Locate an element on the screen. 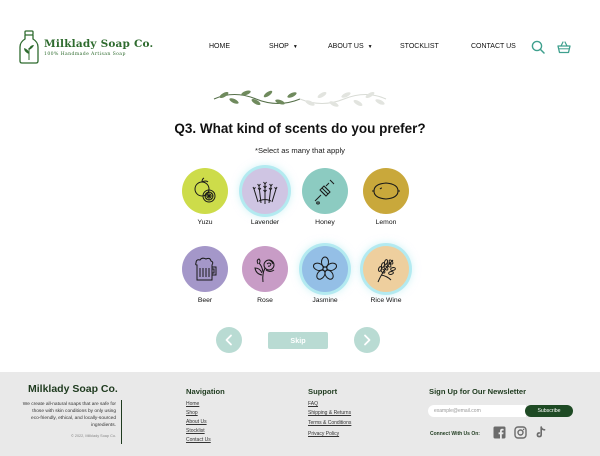 This screenshot has height=456, width=600. scent-option-lavender: Lavender is located at coordinates (265, 197).